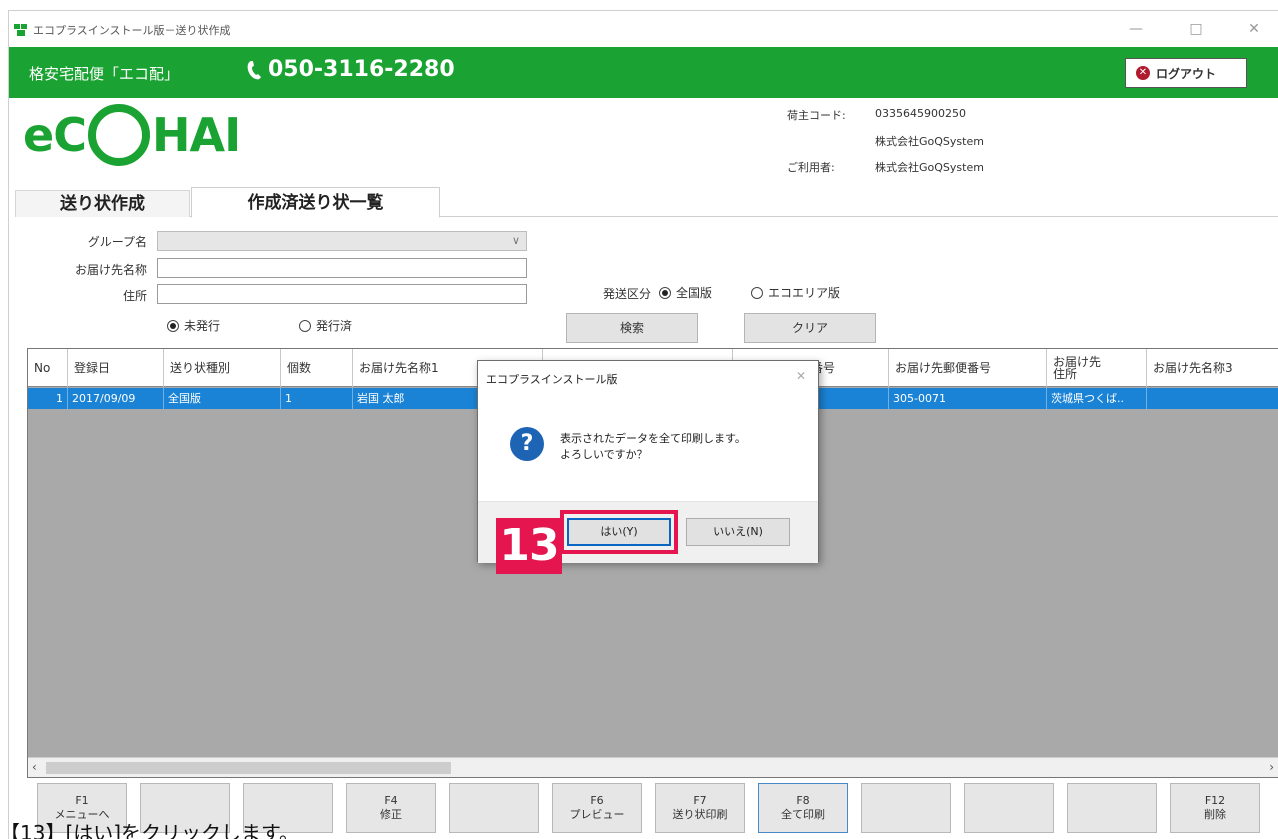 This screenshot has height=839, width=1278. I want to click on phone-number: 050-3116-2280, so click(350, 69).